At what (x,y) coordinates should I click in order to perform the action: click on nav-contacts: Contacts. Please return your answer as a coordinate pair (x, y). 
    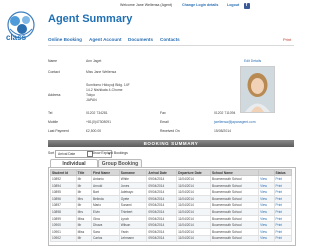
    Looking at the image, I should click on (170, 39).